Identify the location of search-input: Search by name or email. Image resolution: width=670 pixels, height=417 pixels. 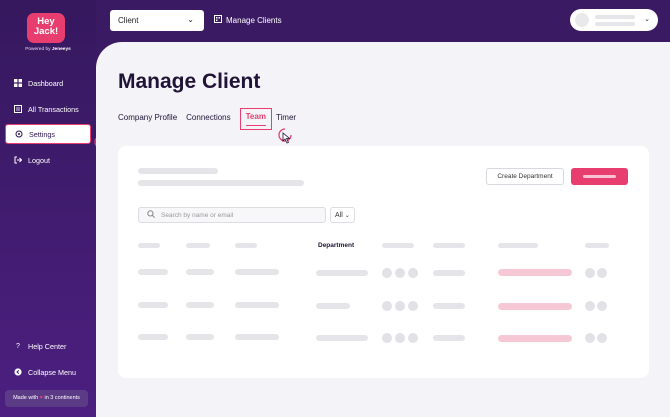
(232, 215).